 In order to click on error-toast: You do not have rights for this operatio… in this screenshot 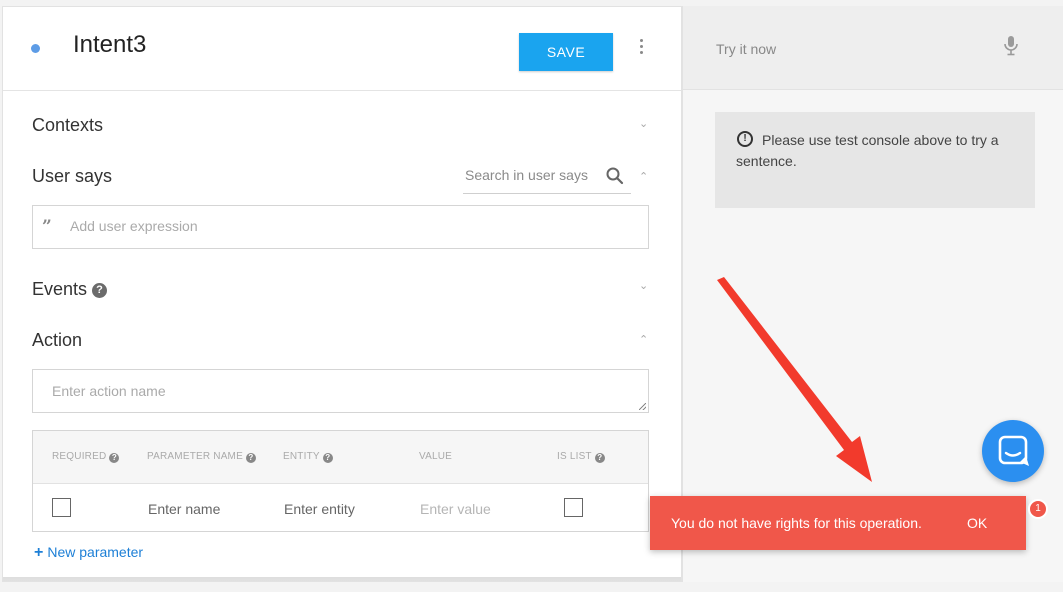, I will do `click(838, 523)`.